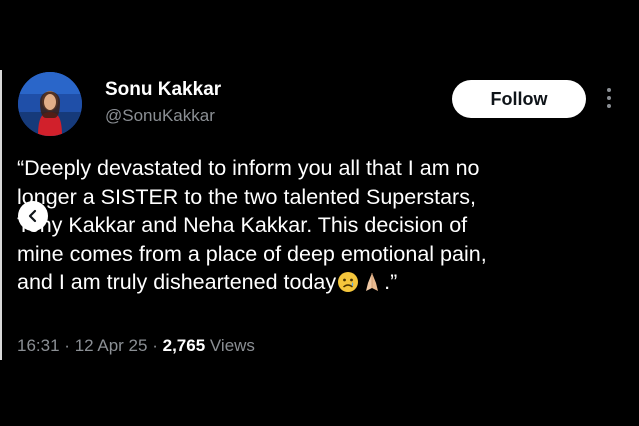 Image resolution: width=639 pixels, height=426 pixels. Describe the element at coordinates (177, 282) in the screenshot. I see `tweet-line-text: and I am truly disheartened today` at that location.